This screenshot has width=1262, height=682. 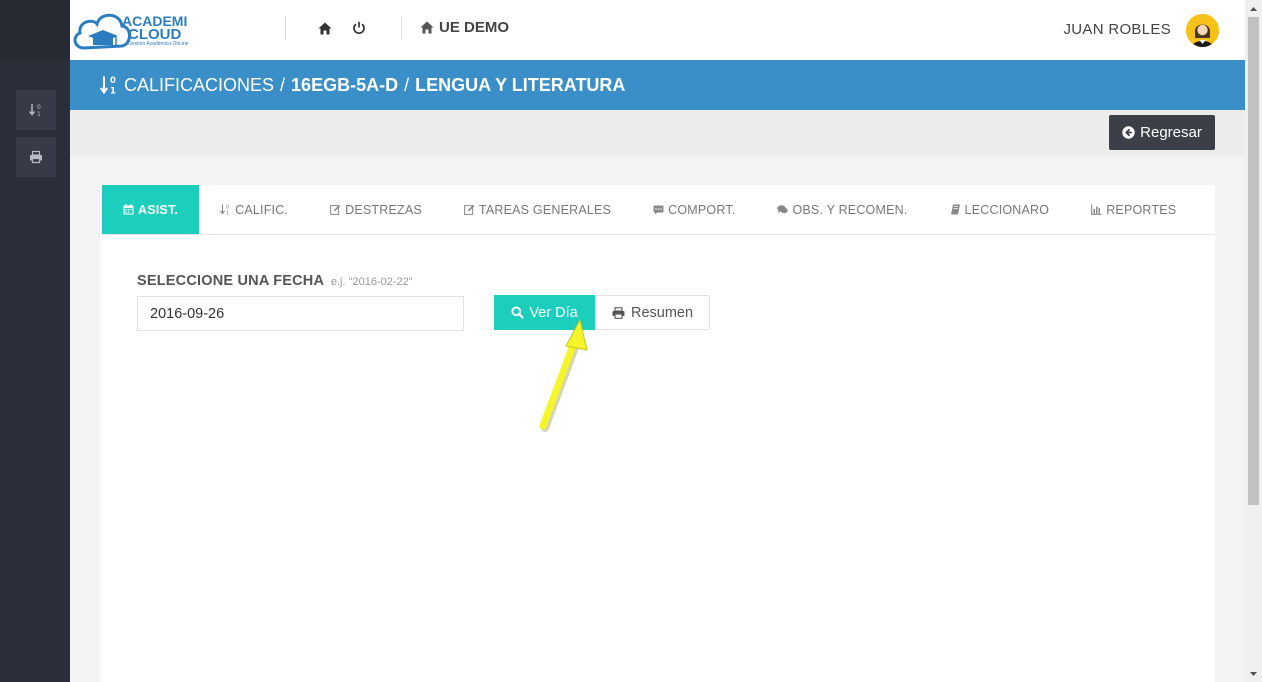 I want to click on user-name: JUAN ROBLES, so click(x=1118, y=29).